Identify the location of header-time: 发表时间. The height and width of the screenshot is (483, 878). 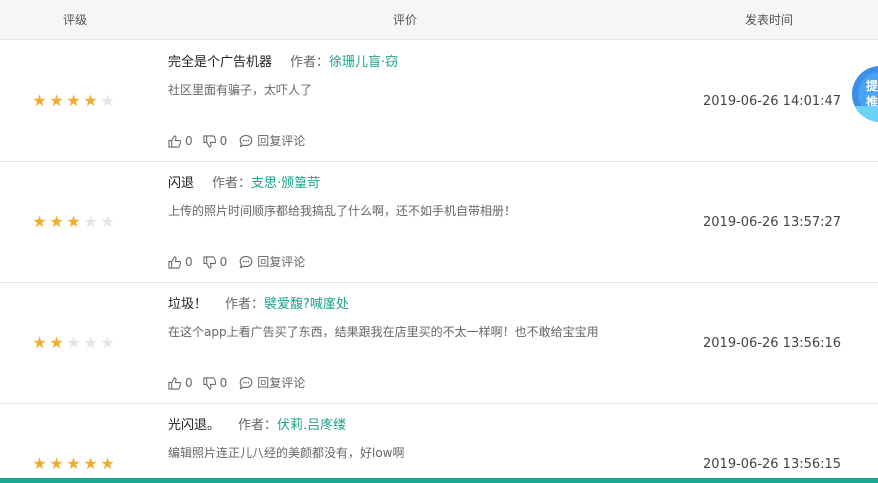
(768, 20).